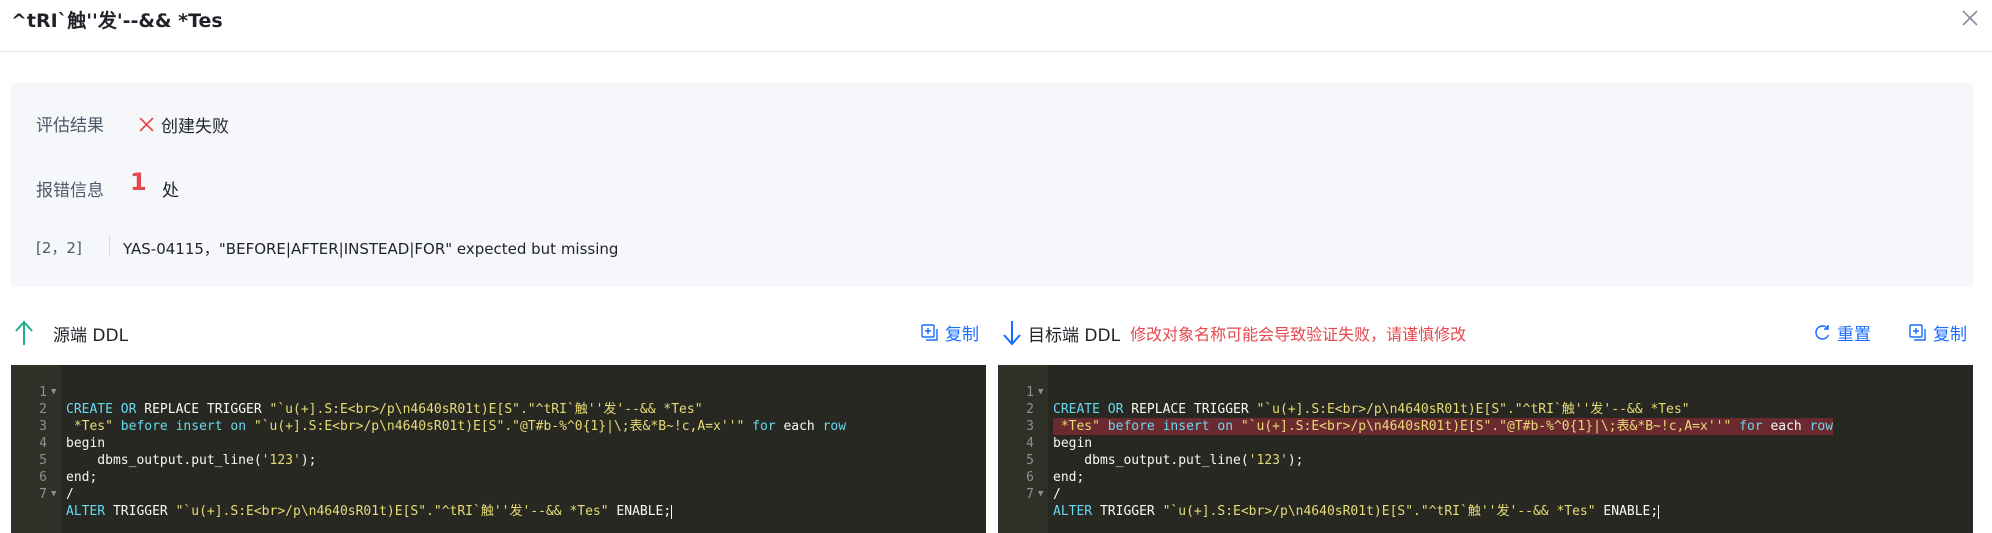 This screenshot has height=533, width=1992. I want to click on close-icon, so click(1970, 18).